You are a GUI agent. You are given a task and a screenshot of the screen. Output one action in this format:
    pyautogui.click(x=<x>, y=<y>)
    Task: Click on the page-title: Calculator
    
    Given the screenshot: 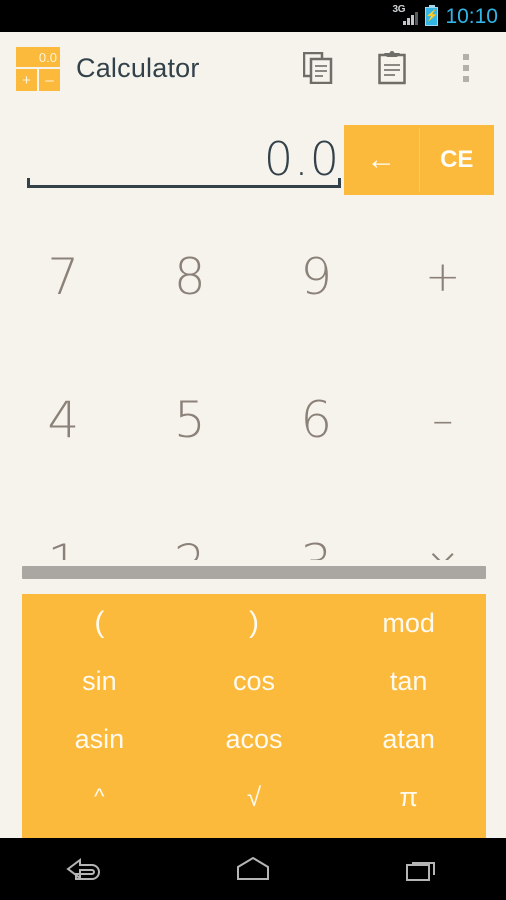 What is the action you would take?
    pyautogui.click(x=138, y=67)
    